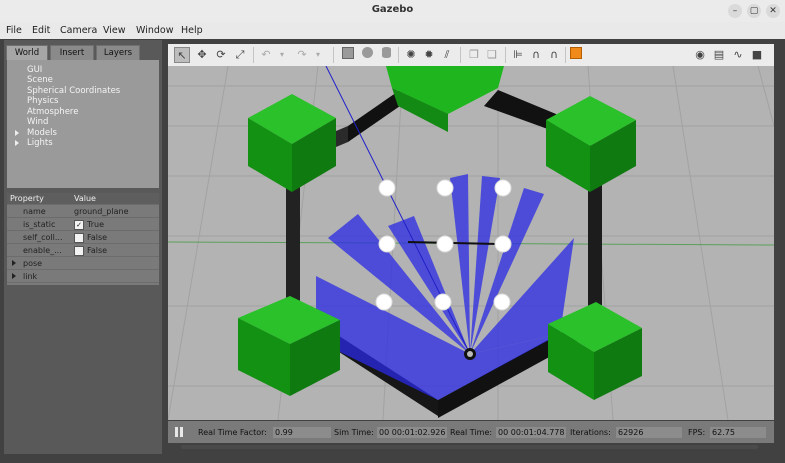 This screenshot has height=463, width=785. Describe the element at coordinates (518, 55) in the screenshot. I see `align-icon: ⊫` at that location.